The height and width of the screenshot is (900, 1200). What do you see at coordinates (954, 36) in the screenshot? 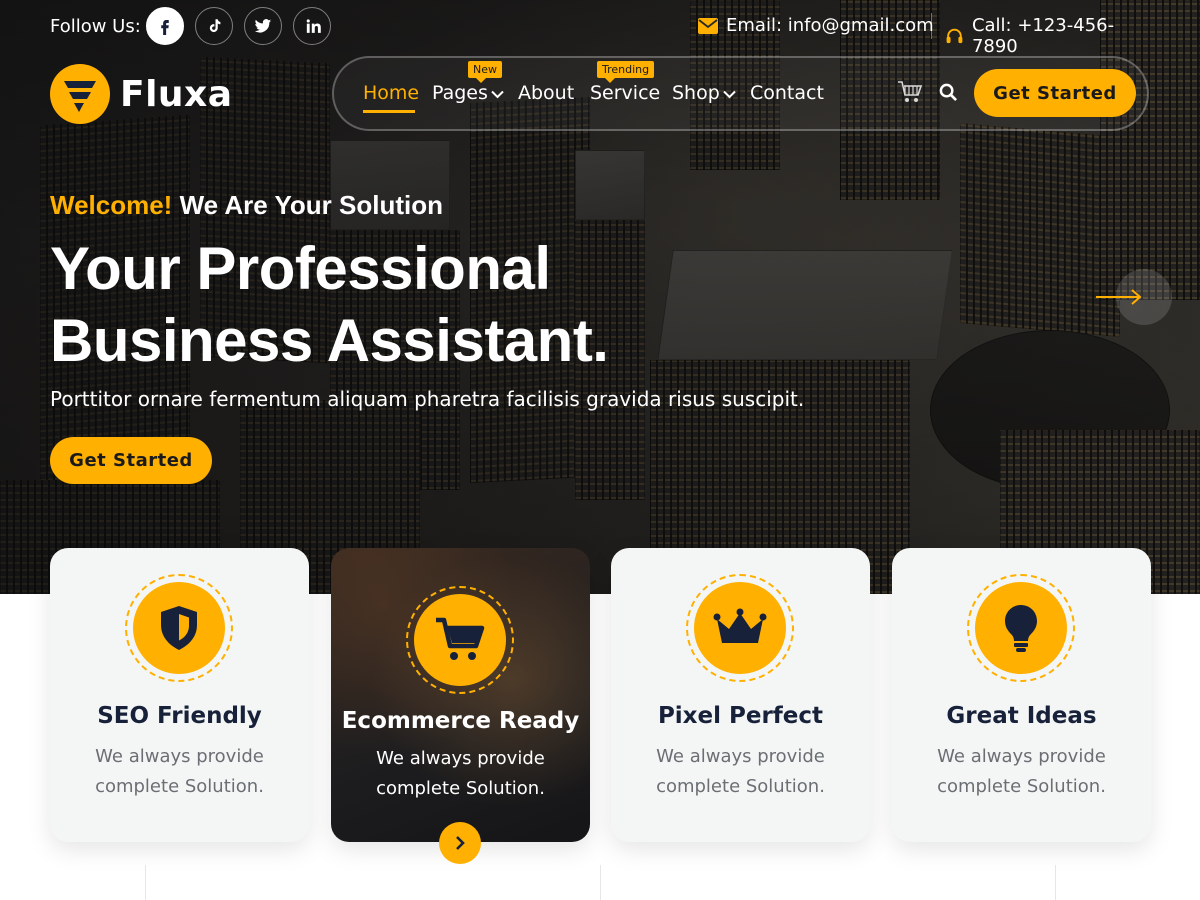
I see `headset-icon` at bounding box center [954, 36].